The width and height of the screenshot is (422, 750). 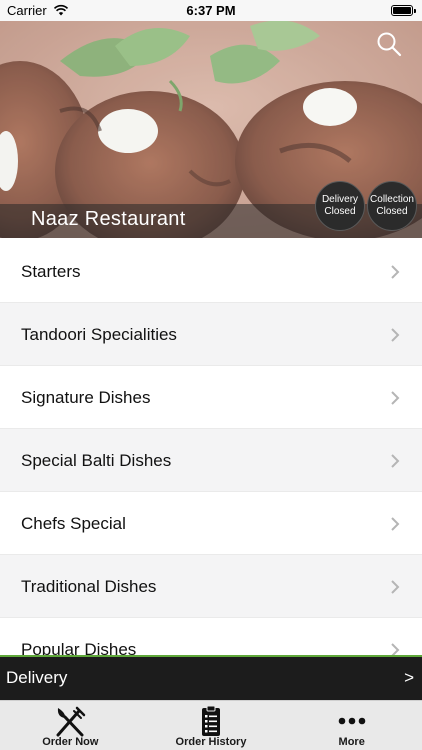 What do you see at coordinates (37, 677) in the screenshot?
I see `delivery-mode-label: Delivery` at bounding box center [37, 677].